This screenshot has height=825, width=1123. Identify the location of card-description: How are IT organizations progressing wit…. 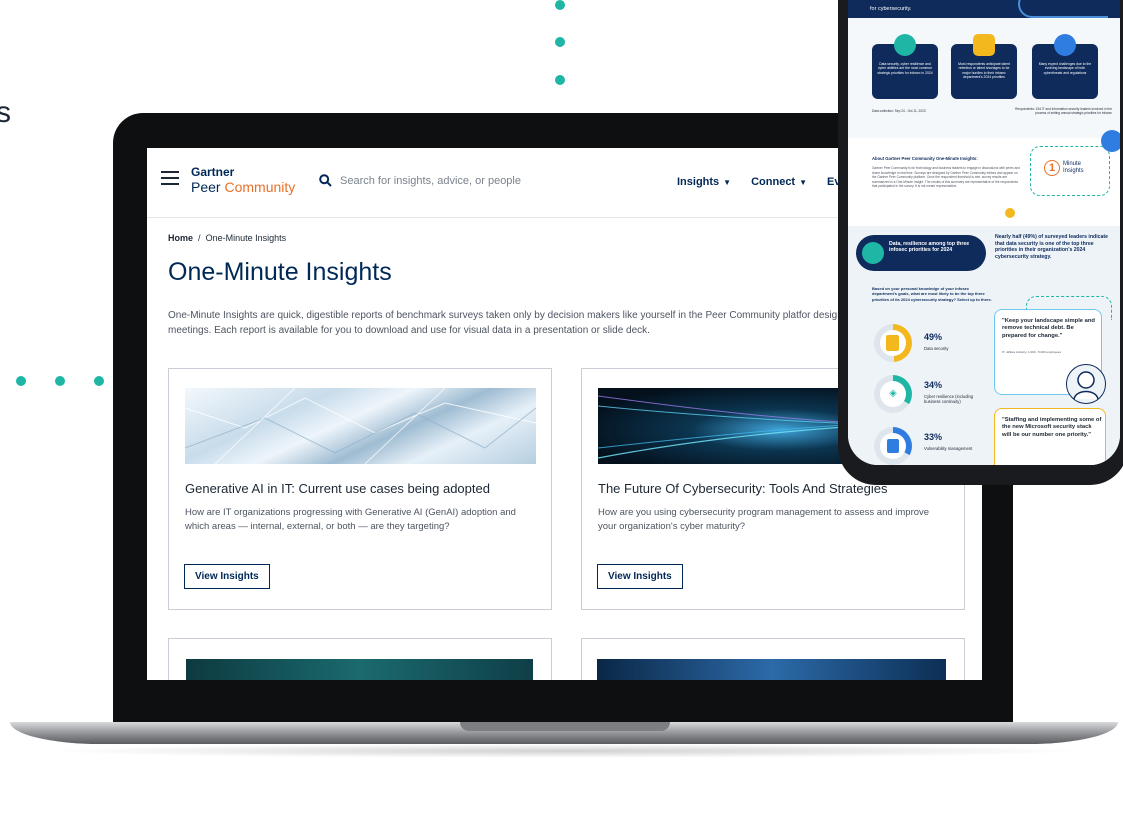
(350, 519).